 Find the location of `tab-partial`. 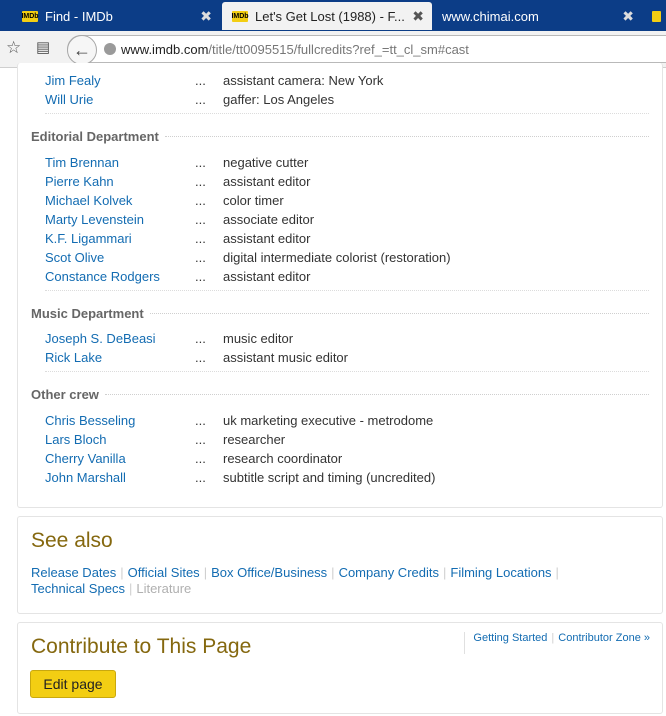

tab-partial is located at coordinates (657, 16).